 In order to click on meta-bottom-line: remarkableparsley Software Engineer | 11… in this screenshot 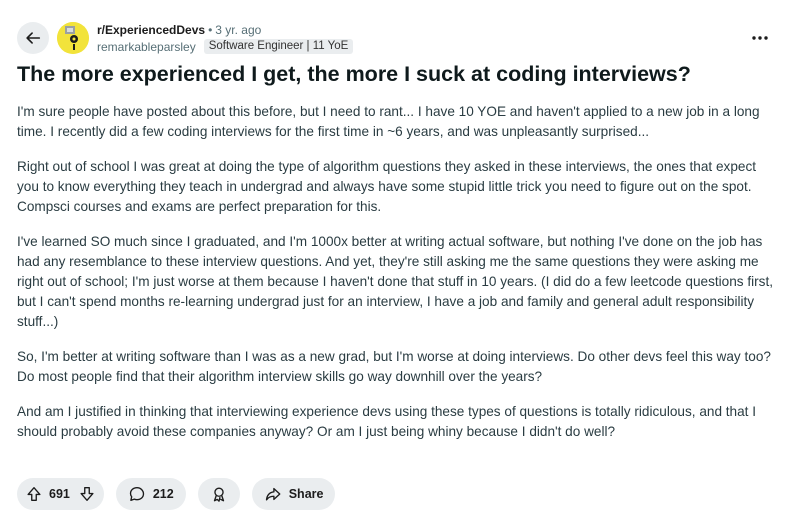, I will do `click(225, 47)`.